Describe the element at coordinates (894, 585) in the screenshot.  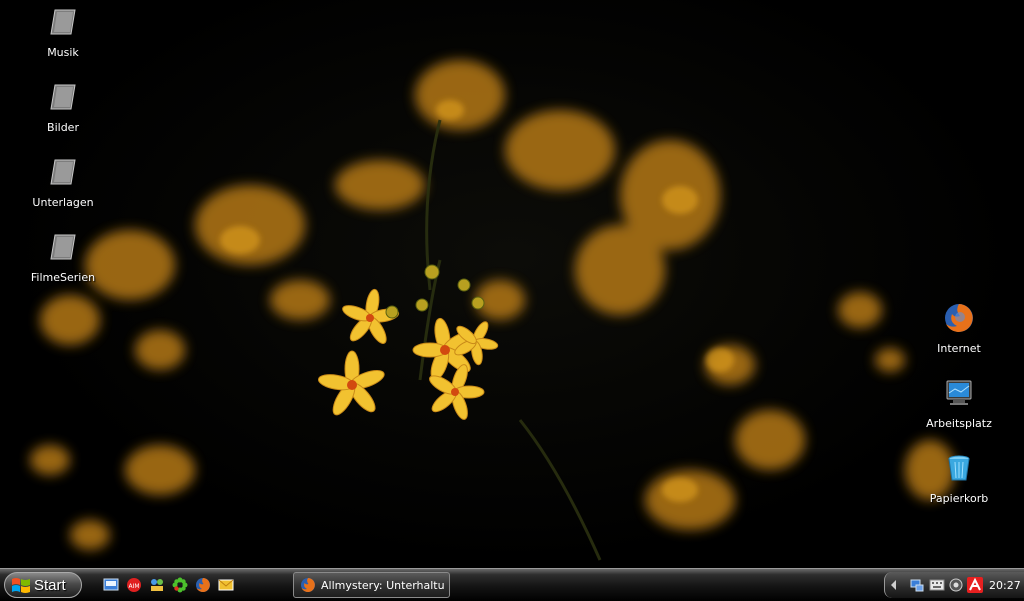
I see `chevron-left-icon` at that location.